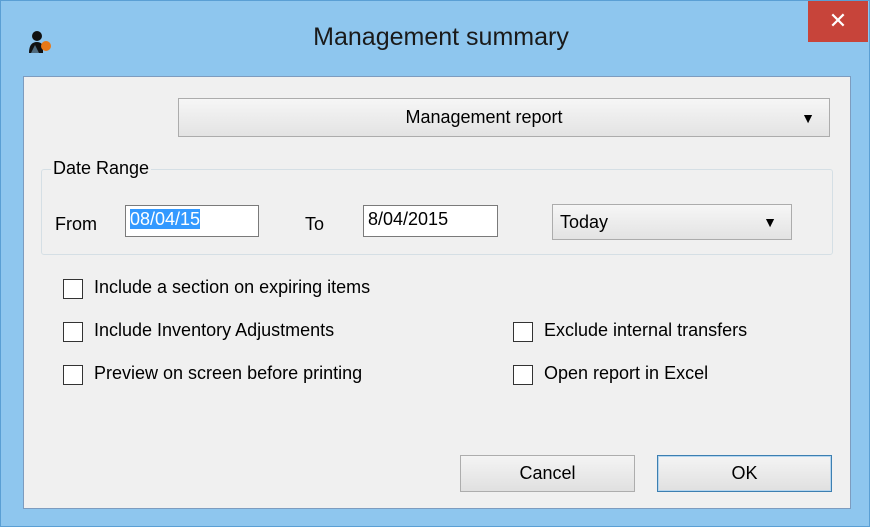  Describe the element at coordinates (232, 287) in the screenshot. I see `expiring-items-label: Include a section on expiring items` at that location.